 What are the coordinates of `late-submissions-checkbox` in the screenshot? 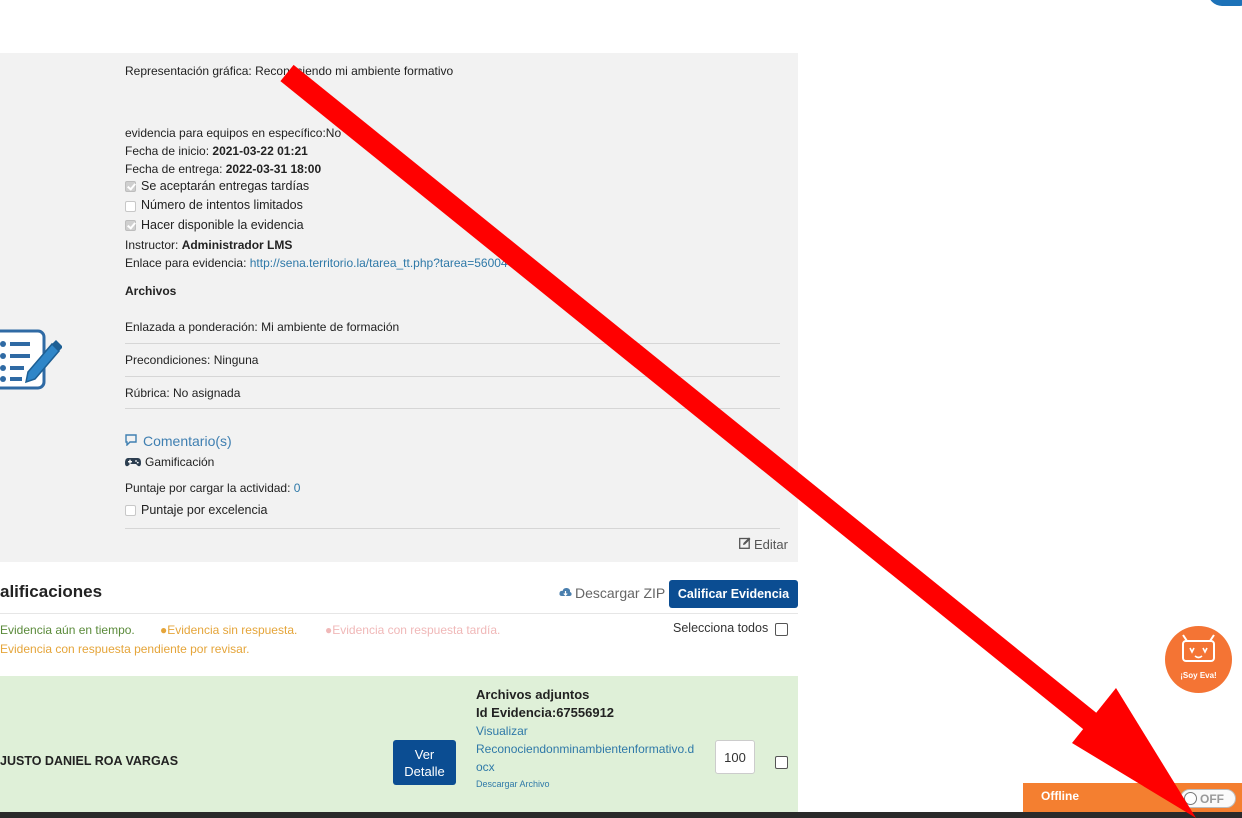 It's located at (130, 186).